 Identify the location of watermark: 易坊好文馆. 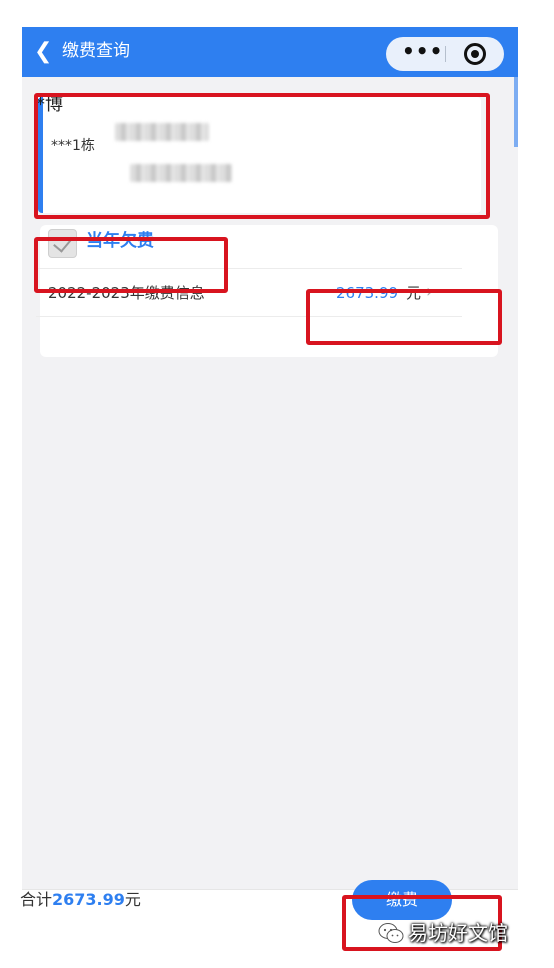
(458, 935).